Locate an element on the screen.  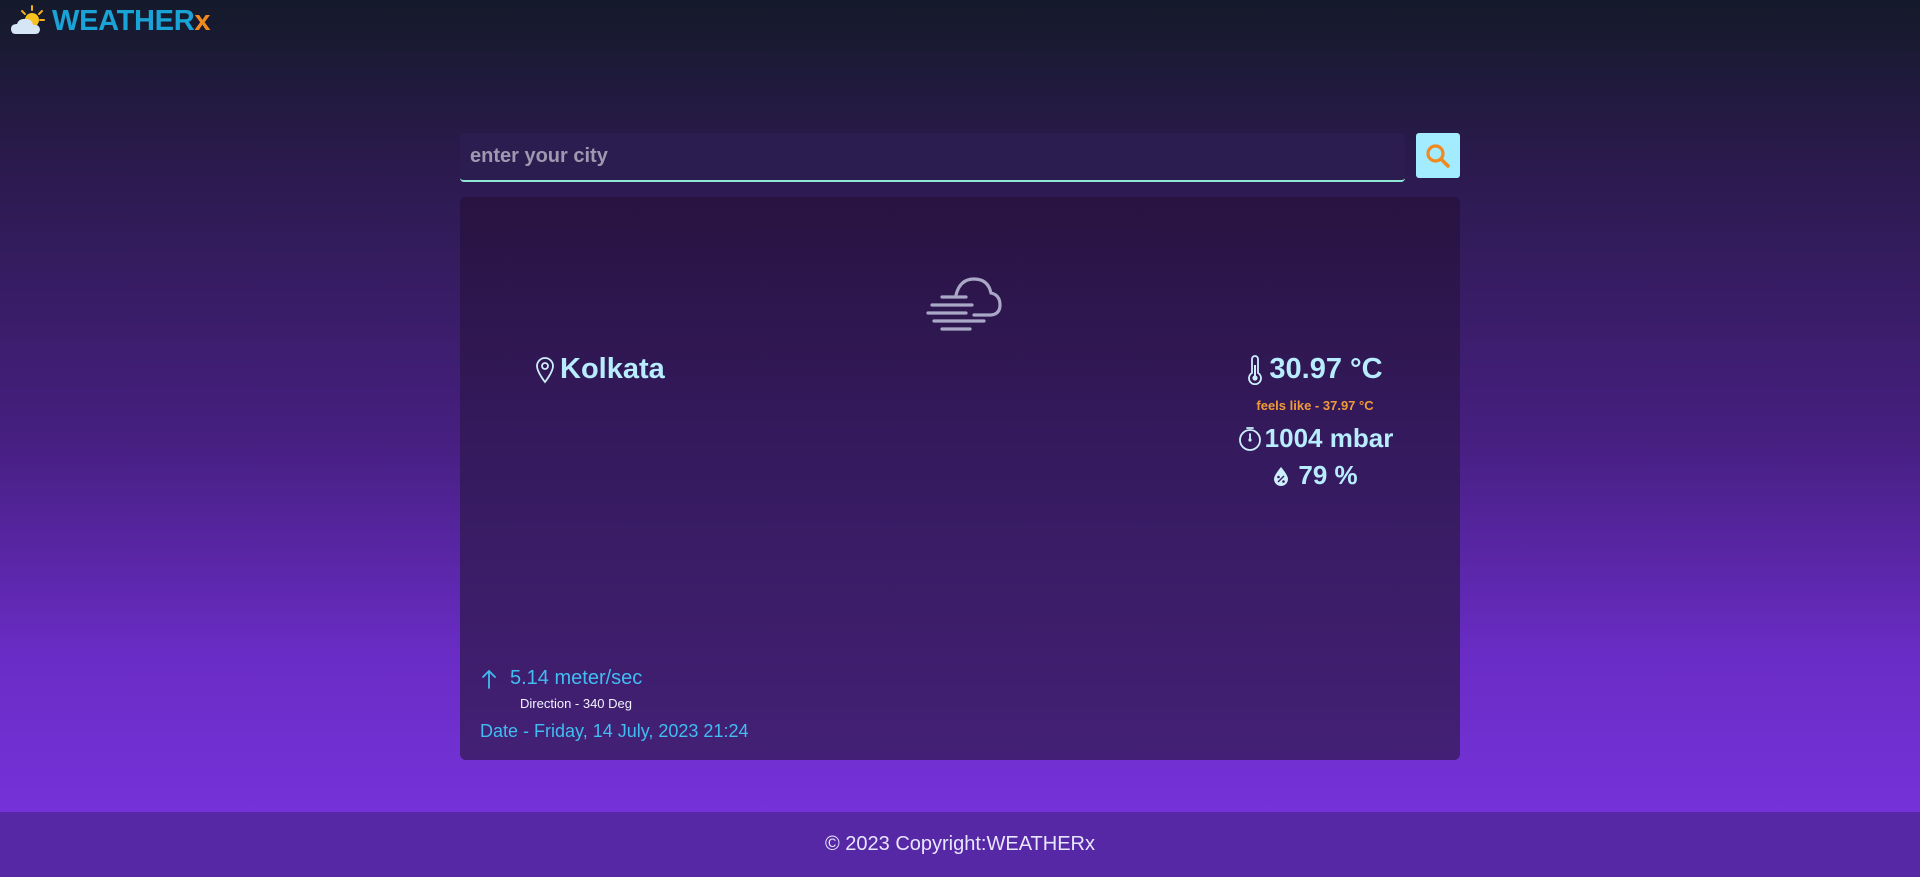
humidity-value: 79 % is located at coordinates (1328, 475).